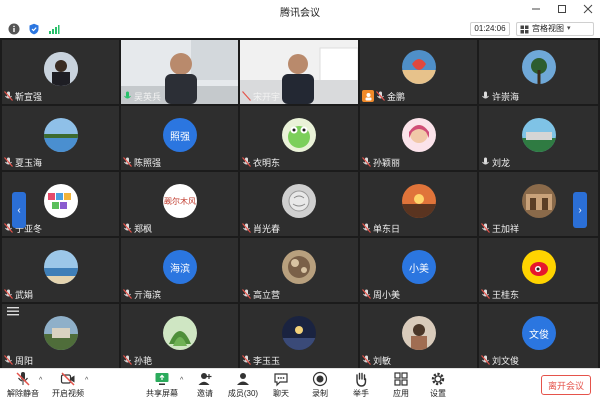 The image size is (600, 400). Describe the element at coordinates (243, 385) in the screenshot. I see `members-button: 成员(30)` at that location.